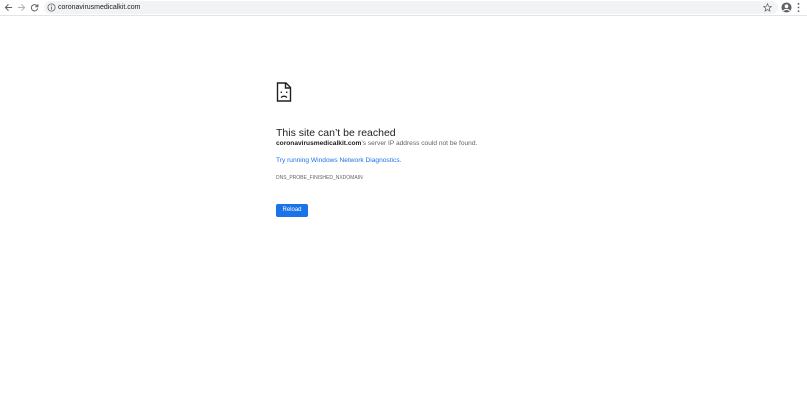 Image resolution: width=807 pixels, height=403 pixels. What do you see at coordinates (419, 143) in the screenshot?
I see `error-message-suffix: ’s server IP address could not be found.` at bounding box center [419, 143].